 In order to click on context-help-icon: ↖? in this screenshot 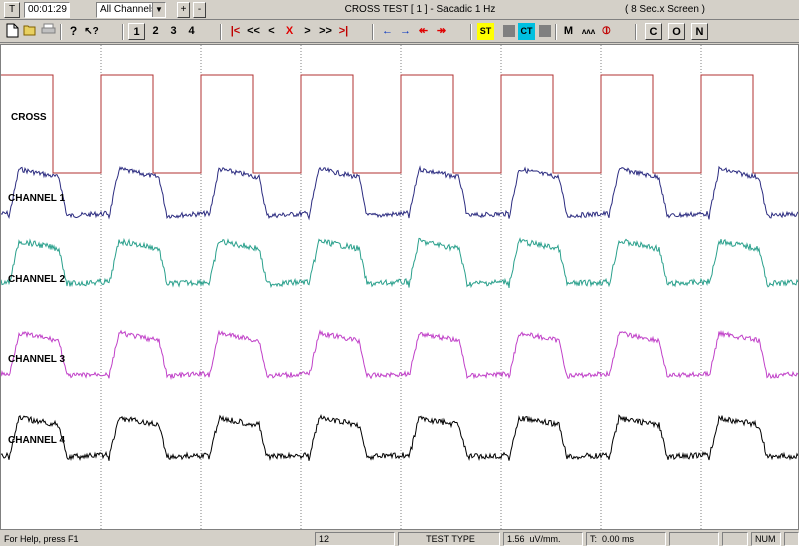, I will do `click(91, 31)`.